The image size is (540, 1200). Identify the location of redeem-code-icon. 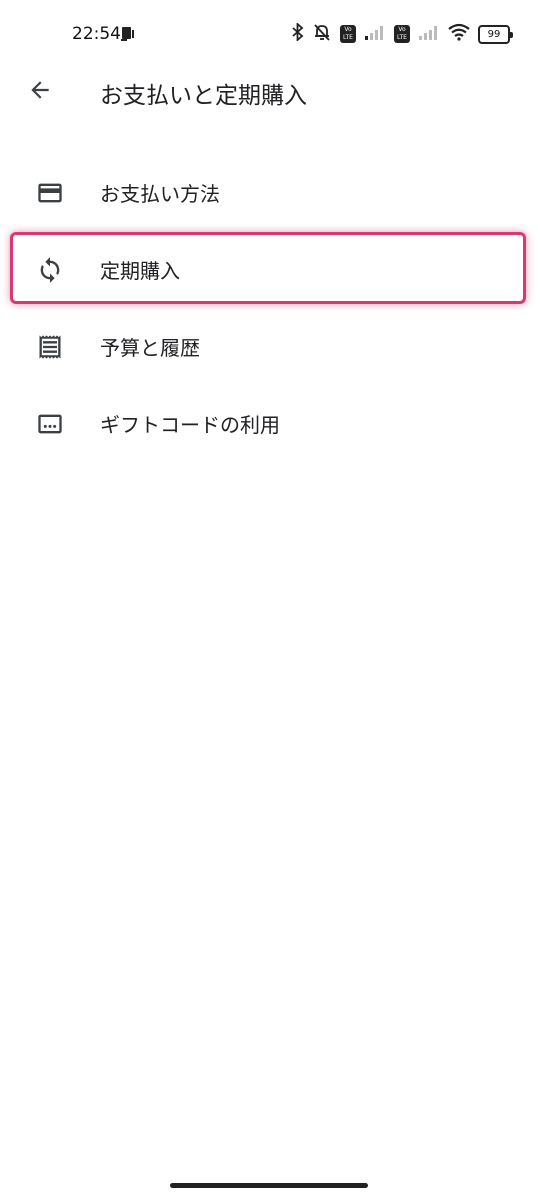
(50, 424).